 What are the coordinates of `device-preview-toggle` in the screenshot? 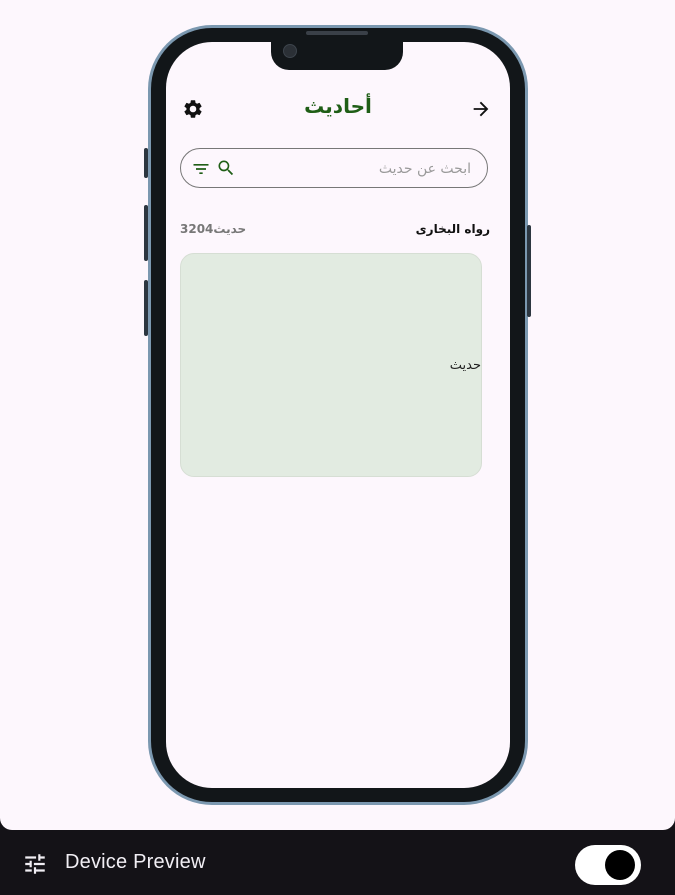 It's located at (608, 865).